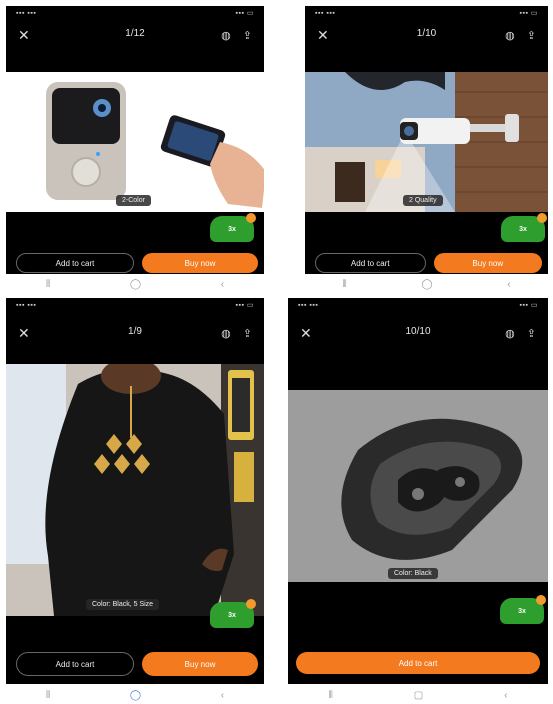 This screenshot has height=704, width=553. I want to click on earbuds-photo, so click(418, 486).